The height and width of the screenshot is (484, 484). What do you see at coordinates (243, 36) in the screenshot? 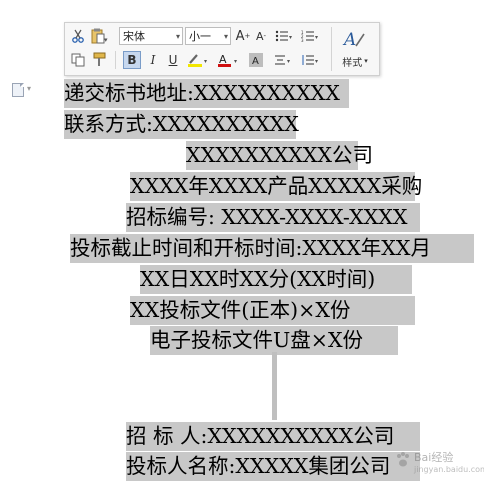
I see `grow-font-icon: A +` at bounding box center [243, 36].